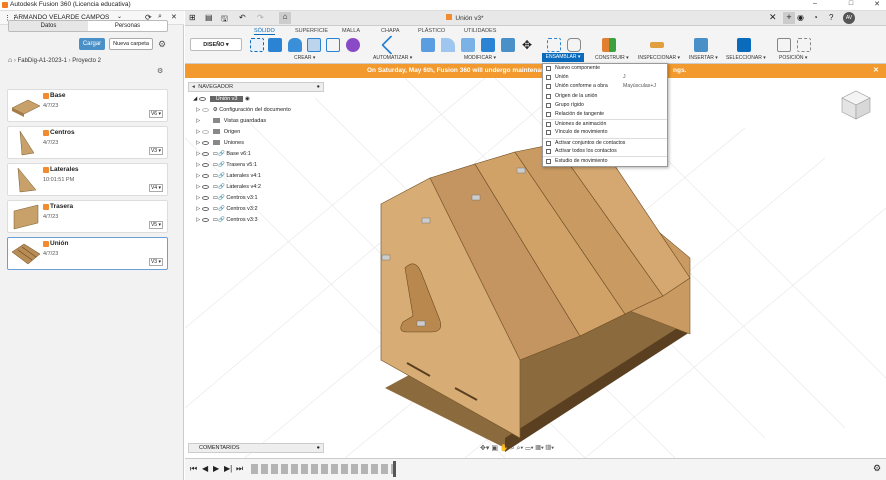 This screenshot has height=480, width=886. I want to click on tab-people: Personas, so click(127, 26).